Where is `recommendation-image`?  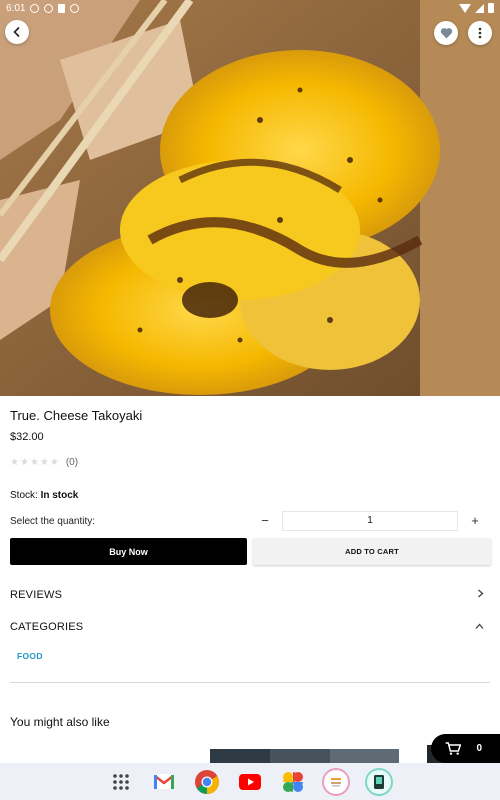
recommendation-image is located at coordinates (304, 756).